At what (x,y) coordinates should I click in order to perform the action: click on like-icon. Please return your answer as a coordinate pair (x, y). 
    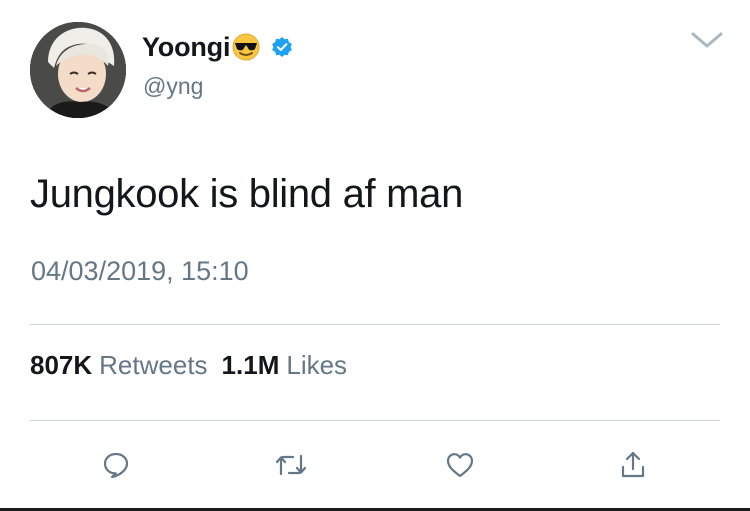
    Looking at the image, I should click on (460, 465).